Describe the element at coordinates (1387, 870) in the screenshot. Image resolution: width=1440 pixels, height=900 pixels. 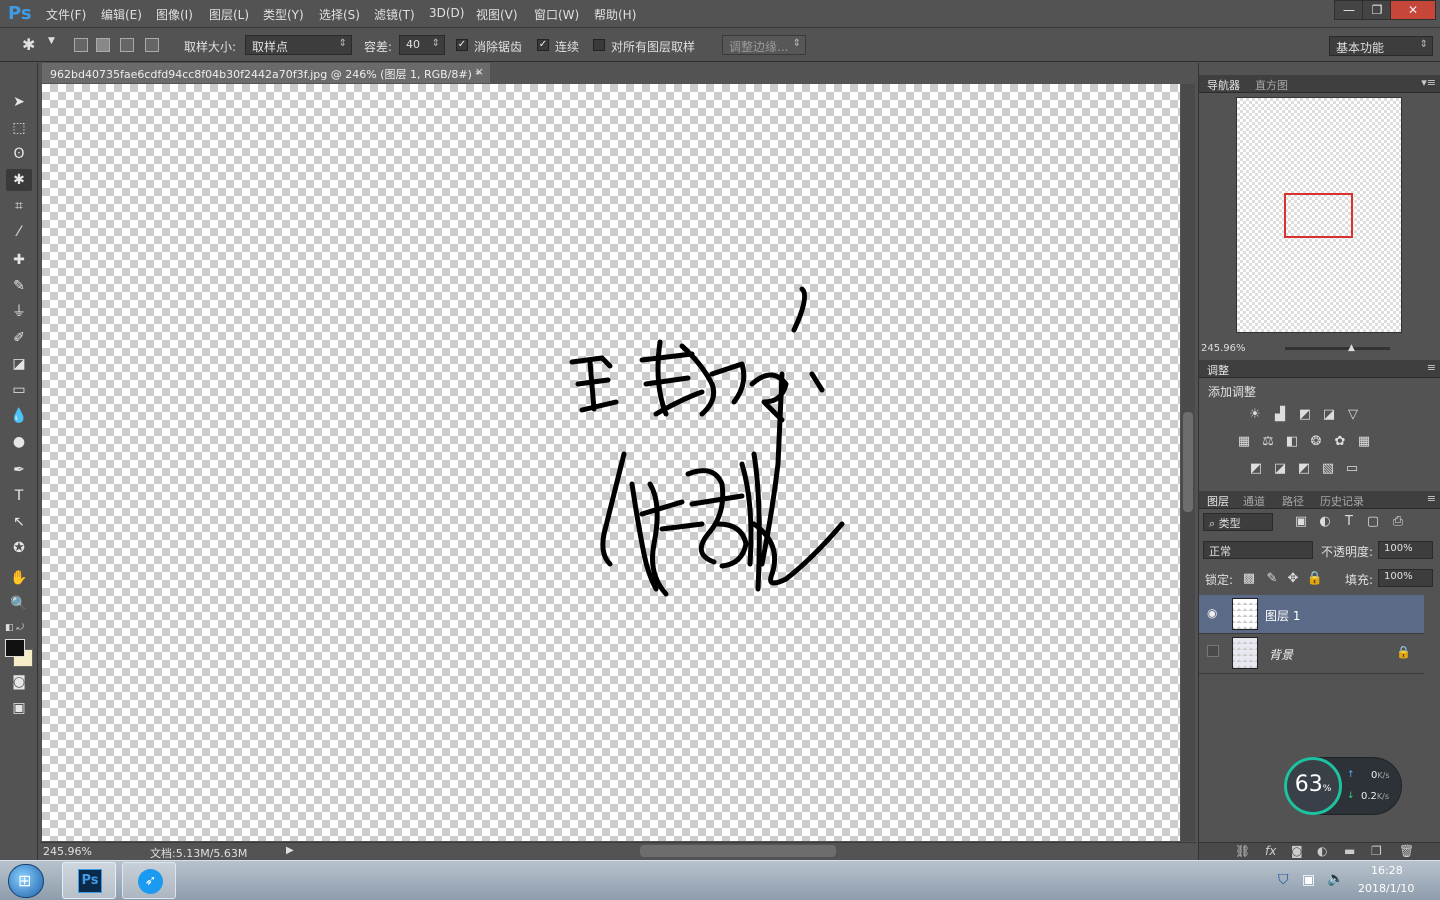
I see `clock-time: 16:28` at that location.